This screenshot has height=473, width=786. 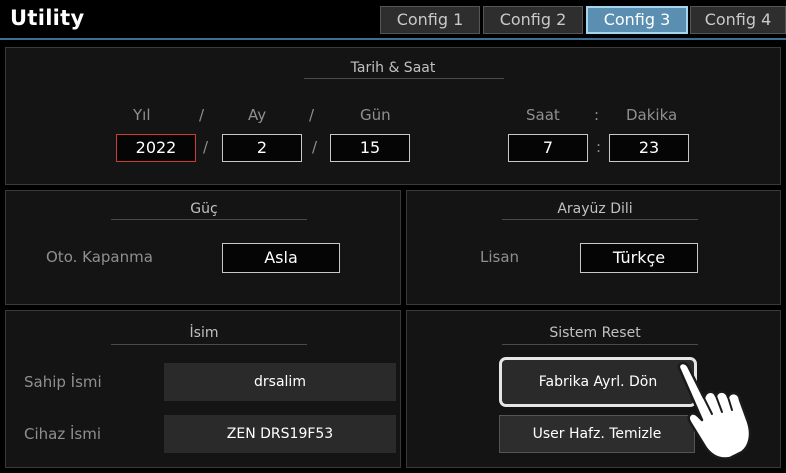 I want to click on device-name-field: ZEN DRS19F53, so click(x=280, y=434).